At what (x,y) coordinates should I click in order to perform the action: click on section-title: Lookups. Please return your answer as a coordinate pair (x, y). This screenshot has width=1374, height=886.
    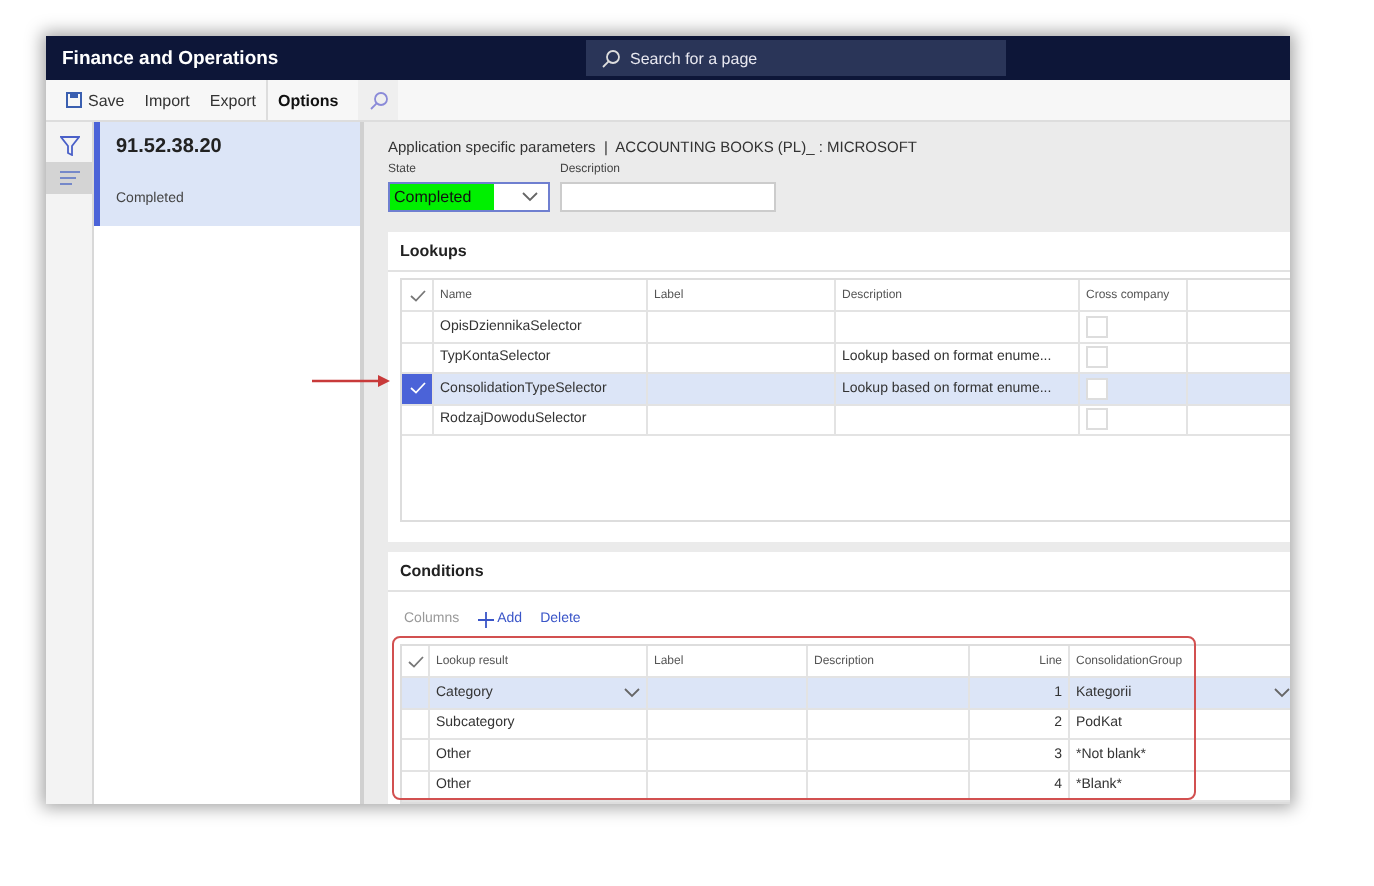
    Looking at the image, I should click on (839, 252).